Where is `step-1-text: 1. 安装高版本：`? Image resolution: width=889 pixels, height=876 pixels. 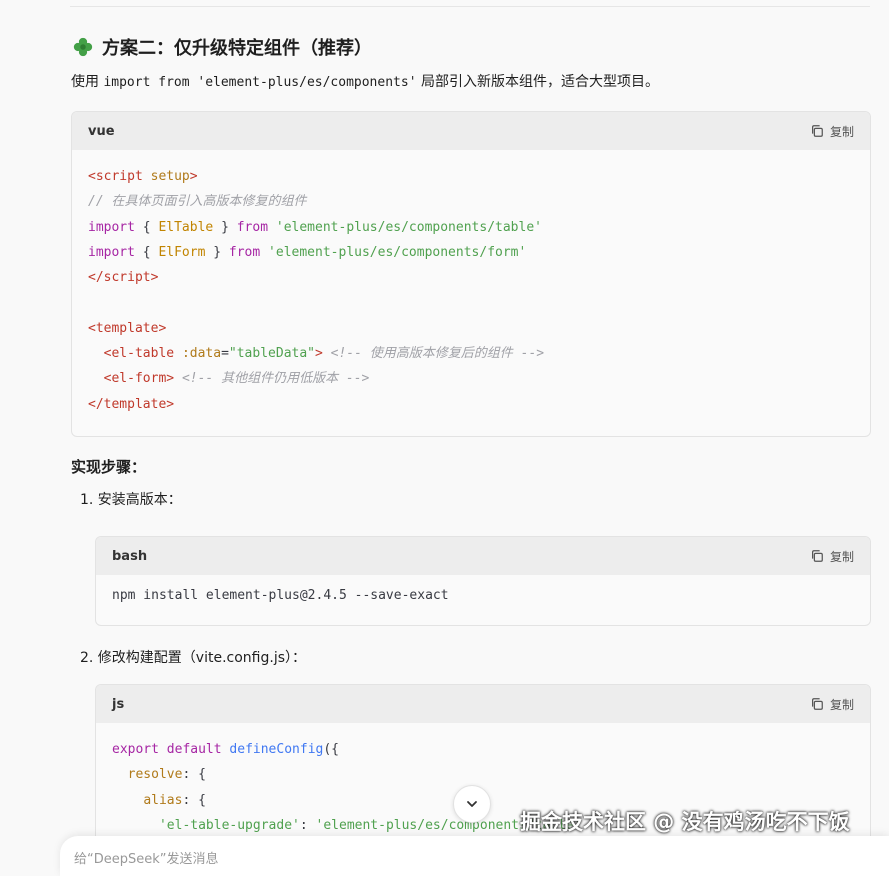 step-1-text: 1. 安装高版本： is located at coordinates (131, 500).